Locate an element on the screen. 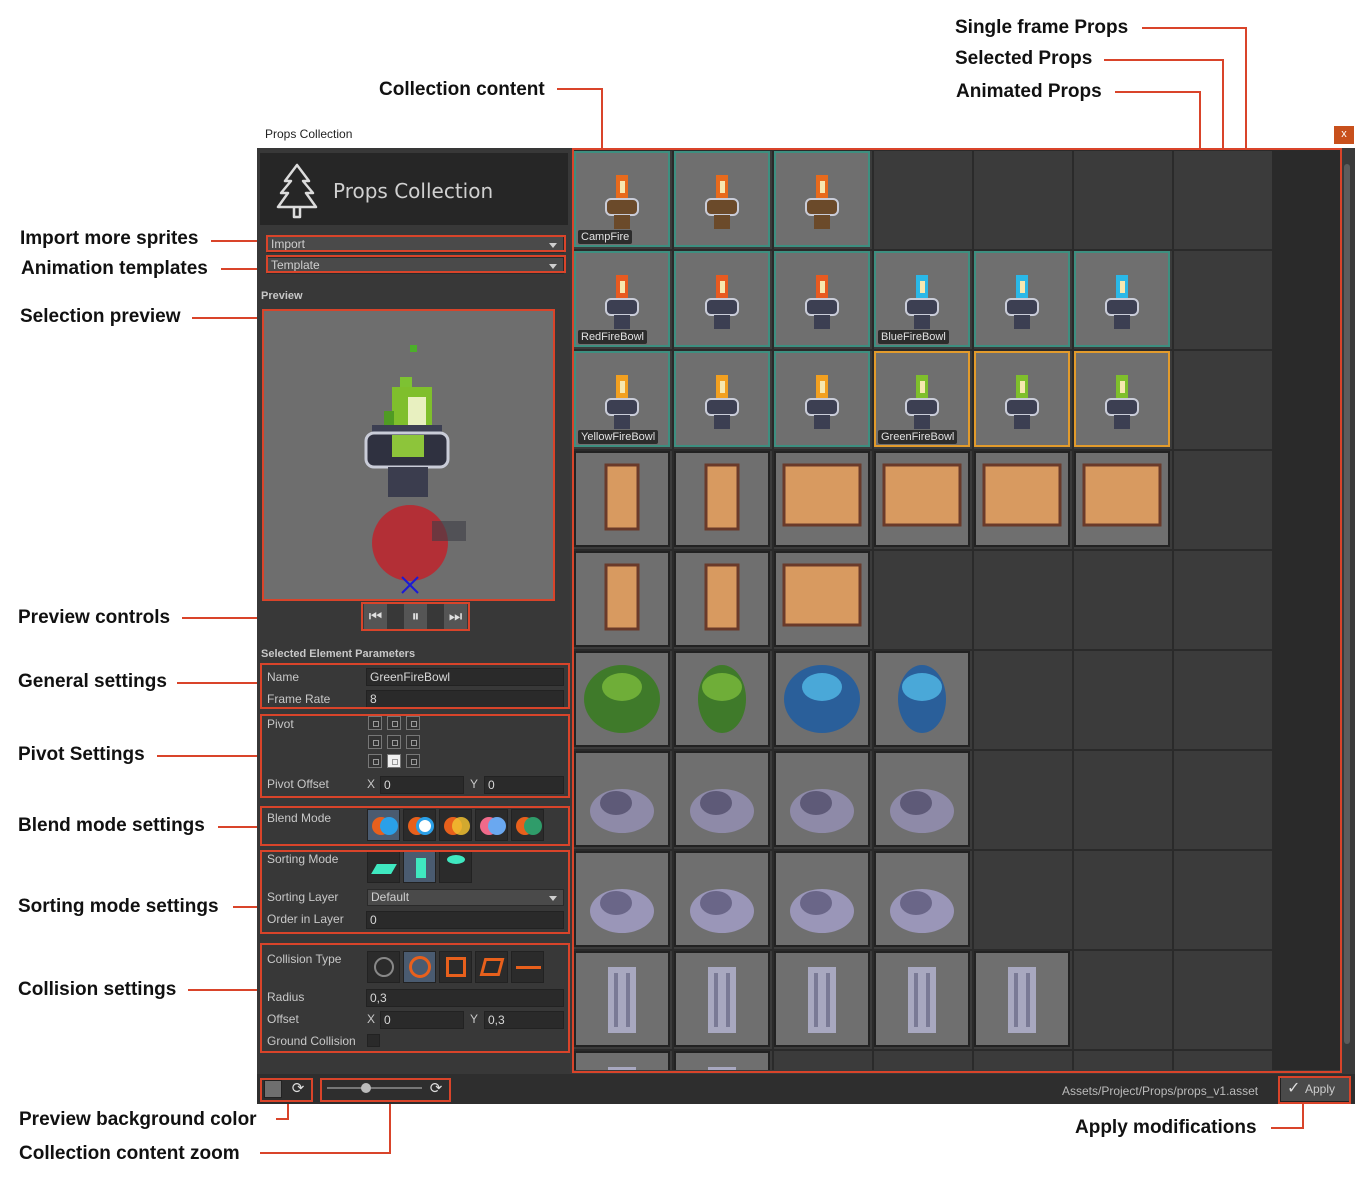 The height and width of the screenshot is (1177, 1357). preview-bg-color-swatch is located at coordinates (273, 1089).